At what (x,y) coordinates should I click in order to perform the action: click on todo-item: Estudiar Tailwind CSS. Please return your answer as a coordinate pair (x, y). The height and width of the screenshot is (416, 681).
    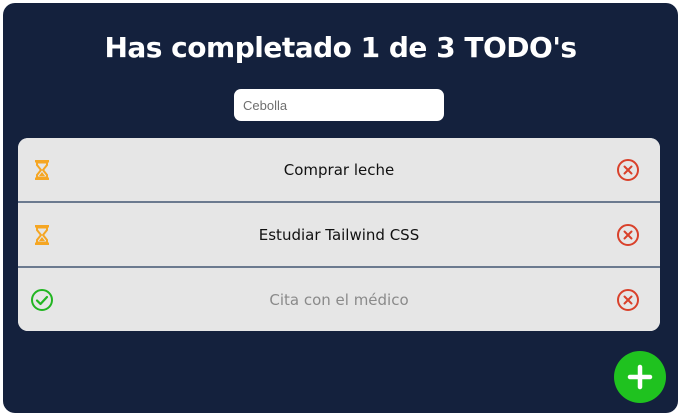
    Looking at the image, I should click on (339, 235).